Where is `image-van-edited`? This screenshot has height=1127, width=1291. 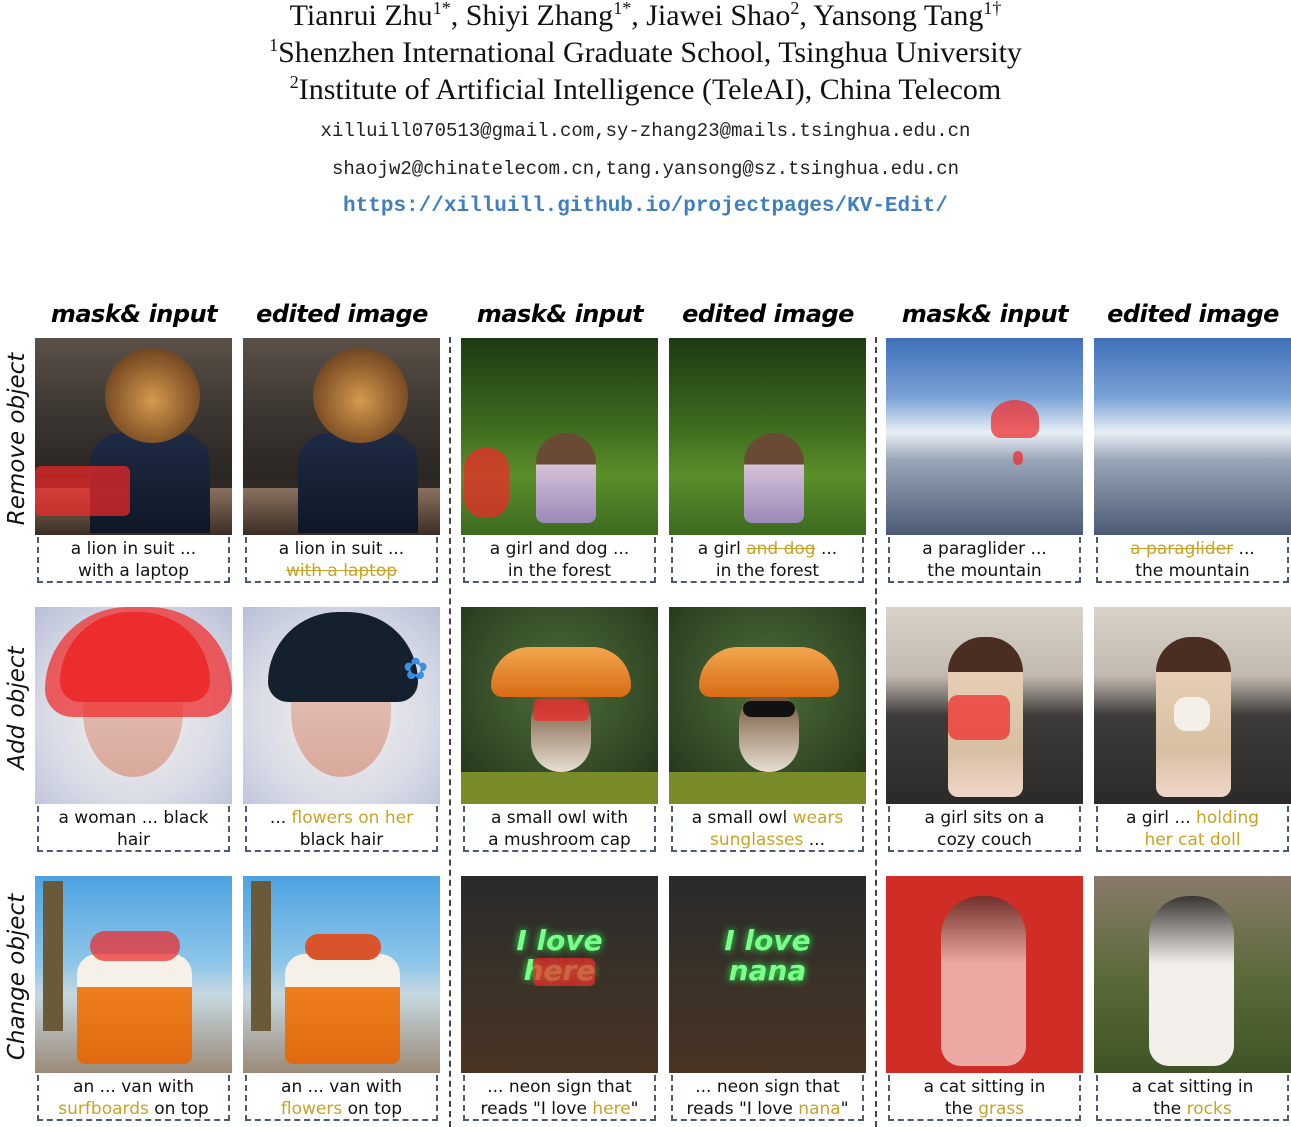
image-van-edited is located at coordinates (341, 974).